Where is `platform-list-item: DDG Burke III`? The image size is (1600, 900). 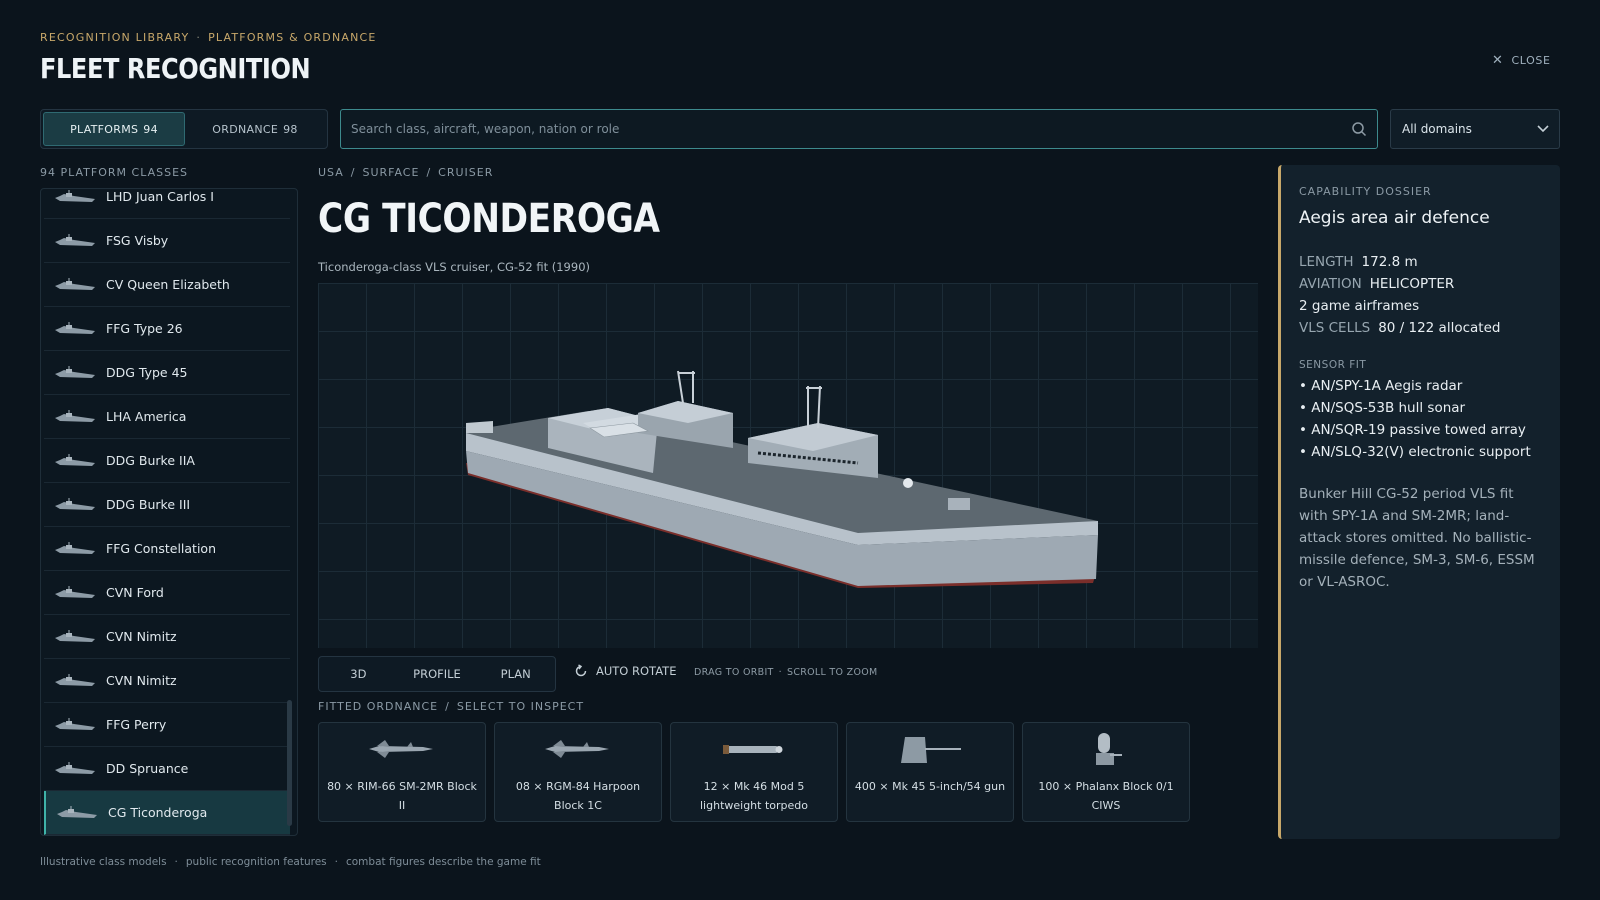
platform-list-item: DDG Burke III is located at coordinates (167, 505).